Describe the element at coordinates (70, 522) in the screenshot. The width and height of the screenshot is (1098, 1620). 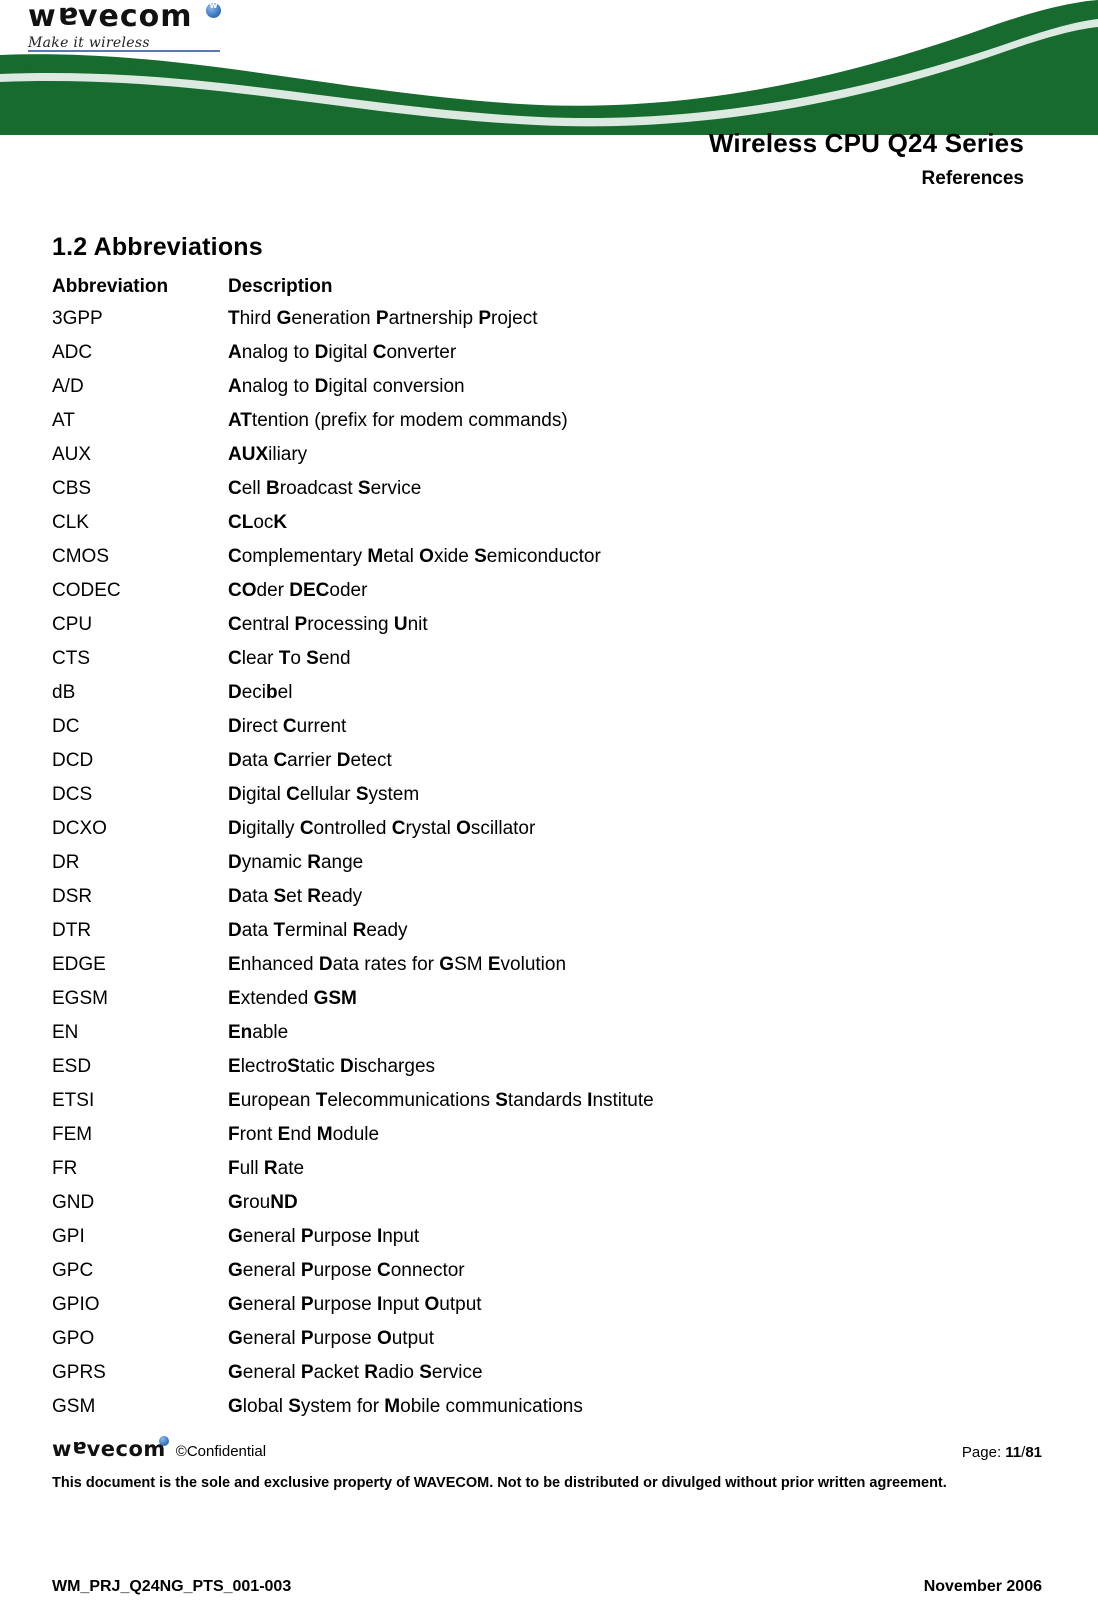
I see `abbreviation-cell: CLK` at that location.